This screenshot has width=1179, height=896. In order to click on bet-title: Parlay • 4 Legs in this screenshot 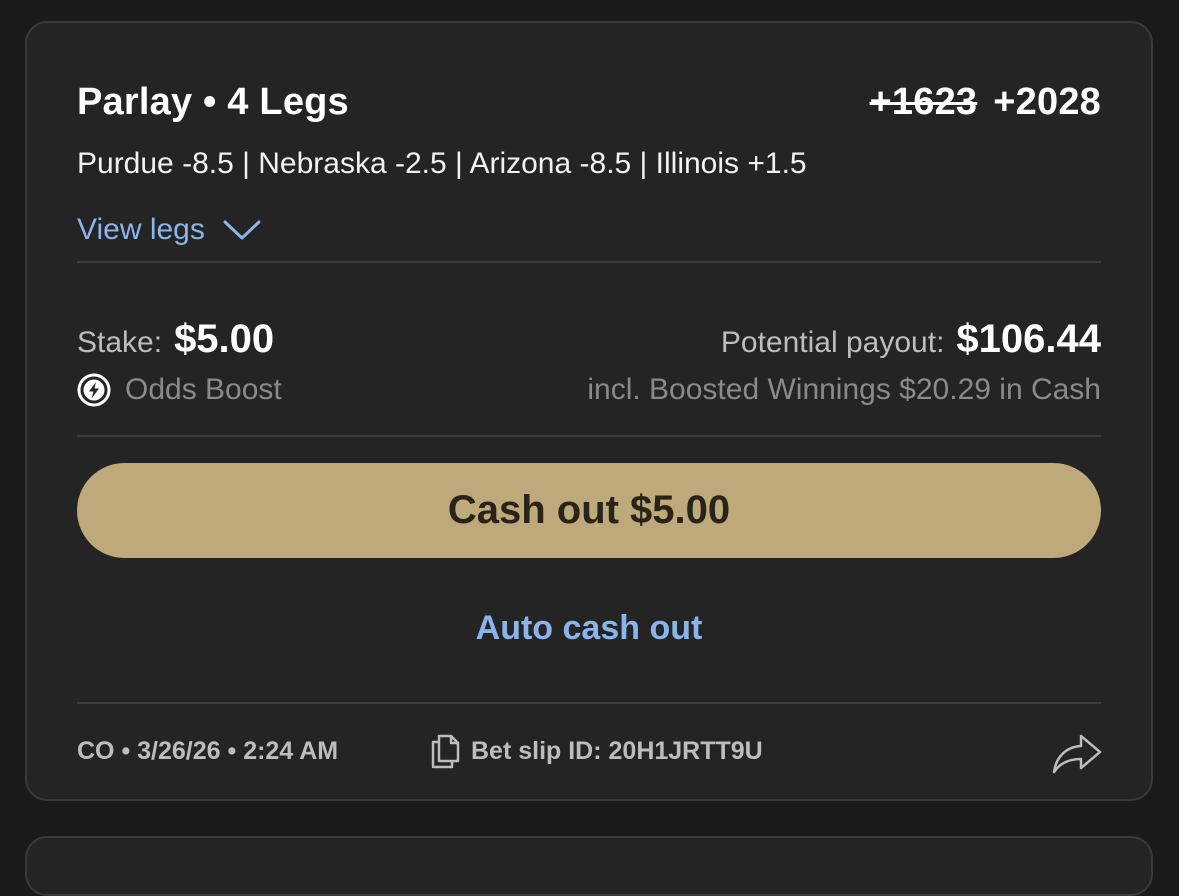, I will do `click(213, 102)`.